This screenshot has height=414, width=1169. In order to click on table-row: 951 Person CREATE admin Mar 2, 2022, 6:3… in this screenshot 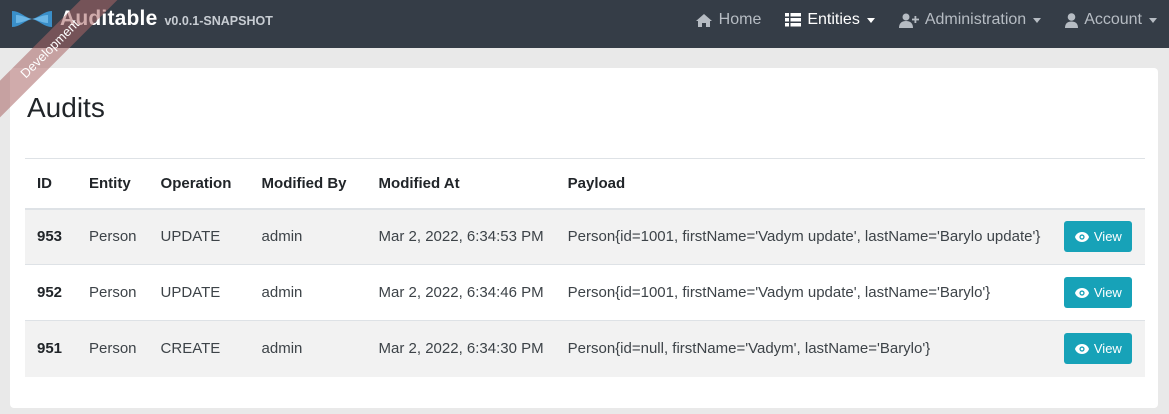, I will do `click(585, 348)`.